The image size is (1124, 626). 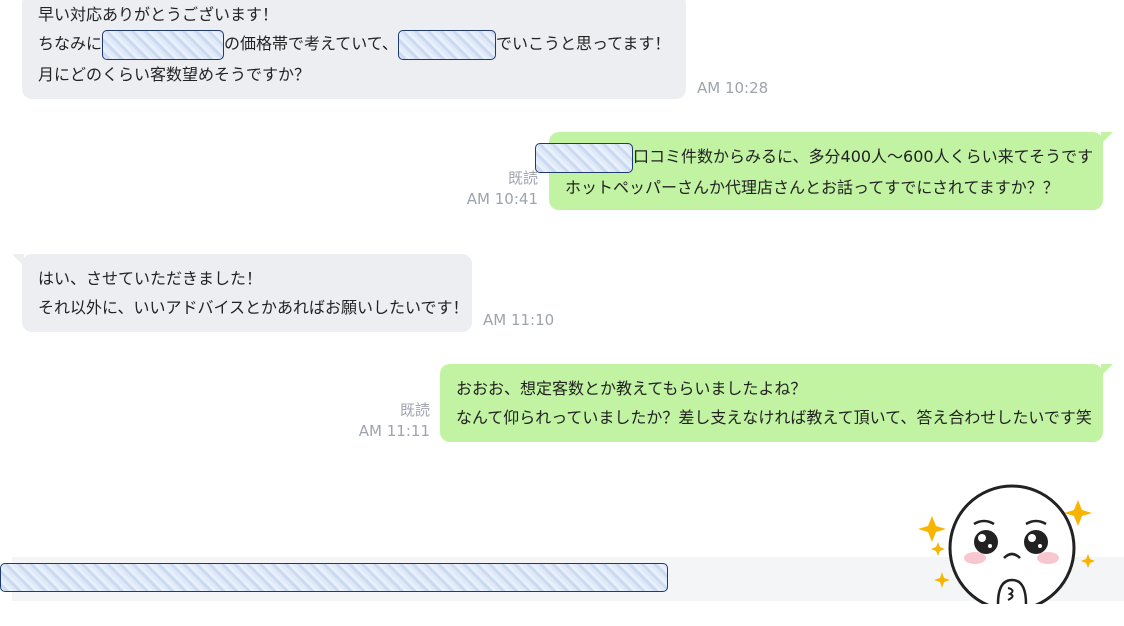 I want to click on crying-face-sticker-icon, so click(x=1010, y=544).